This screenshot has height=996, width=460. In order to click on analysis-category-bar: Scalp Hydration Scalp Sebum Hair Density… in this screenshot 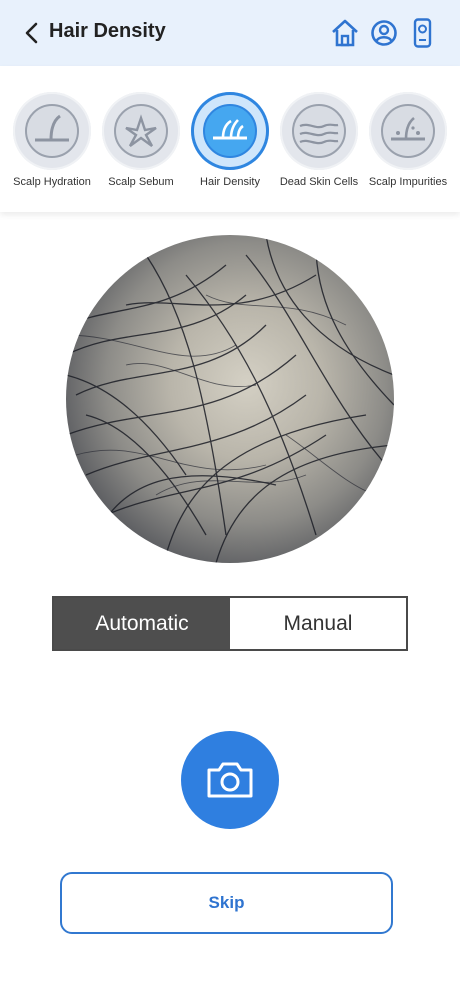, I will do `click(230, 139)`.